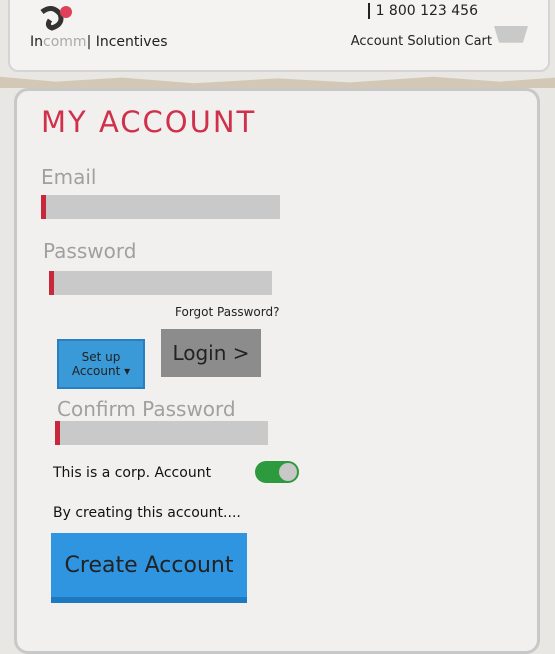 This screenshot has width=555, height=654. What do you see at coordinates (160, 207) in the screenshot?
I see `email-field` at bounding box center [160, 207].